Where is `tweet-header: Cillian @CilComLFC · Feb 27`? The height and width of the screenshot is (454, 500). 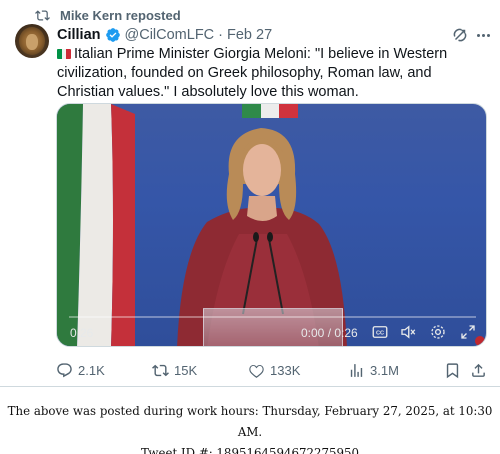 tweet-header: Cillian @CilComLFC · Feb 27 is located at coordinates (164, 35).